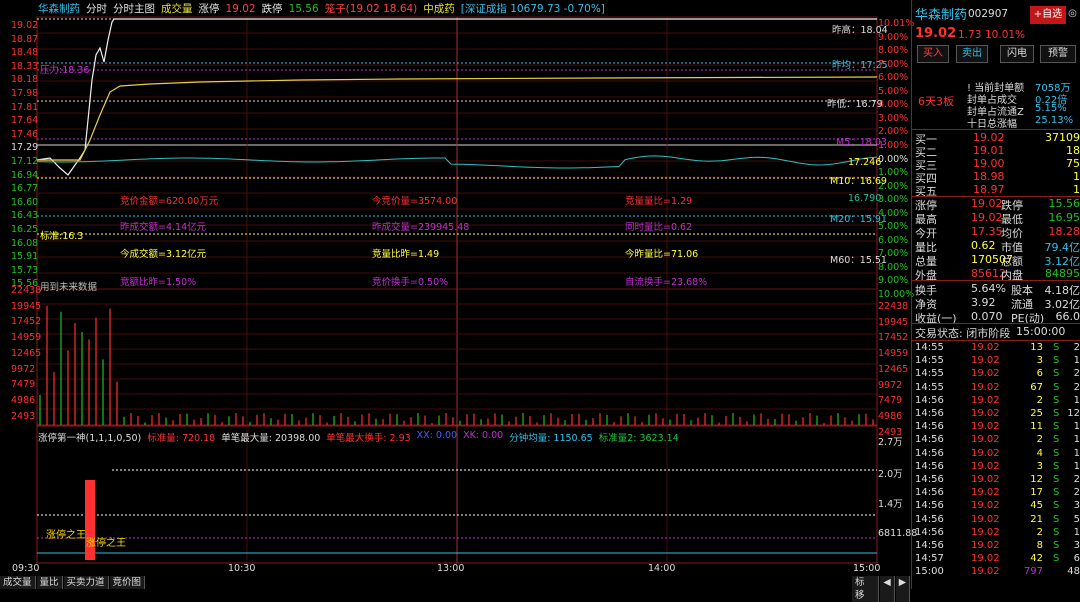 The width and height of the screenshot is (1080, 602). What do you see at coordinates (59, 8) in the screenshot?
I see `stock-name: 华森制药` at bounding box center [59, 8].